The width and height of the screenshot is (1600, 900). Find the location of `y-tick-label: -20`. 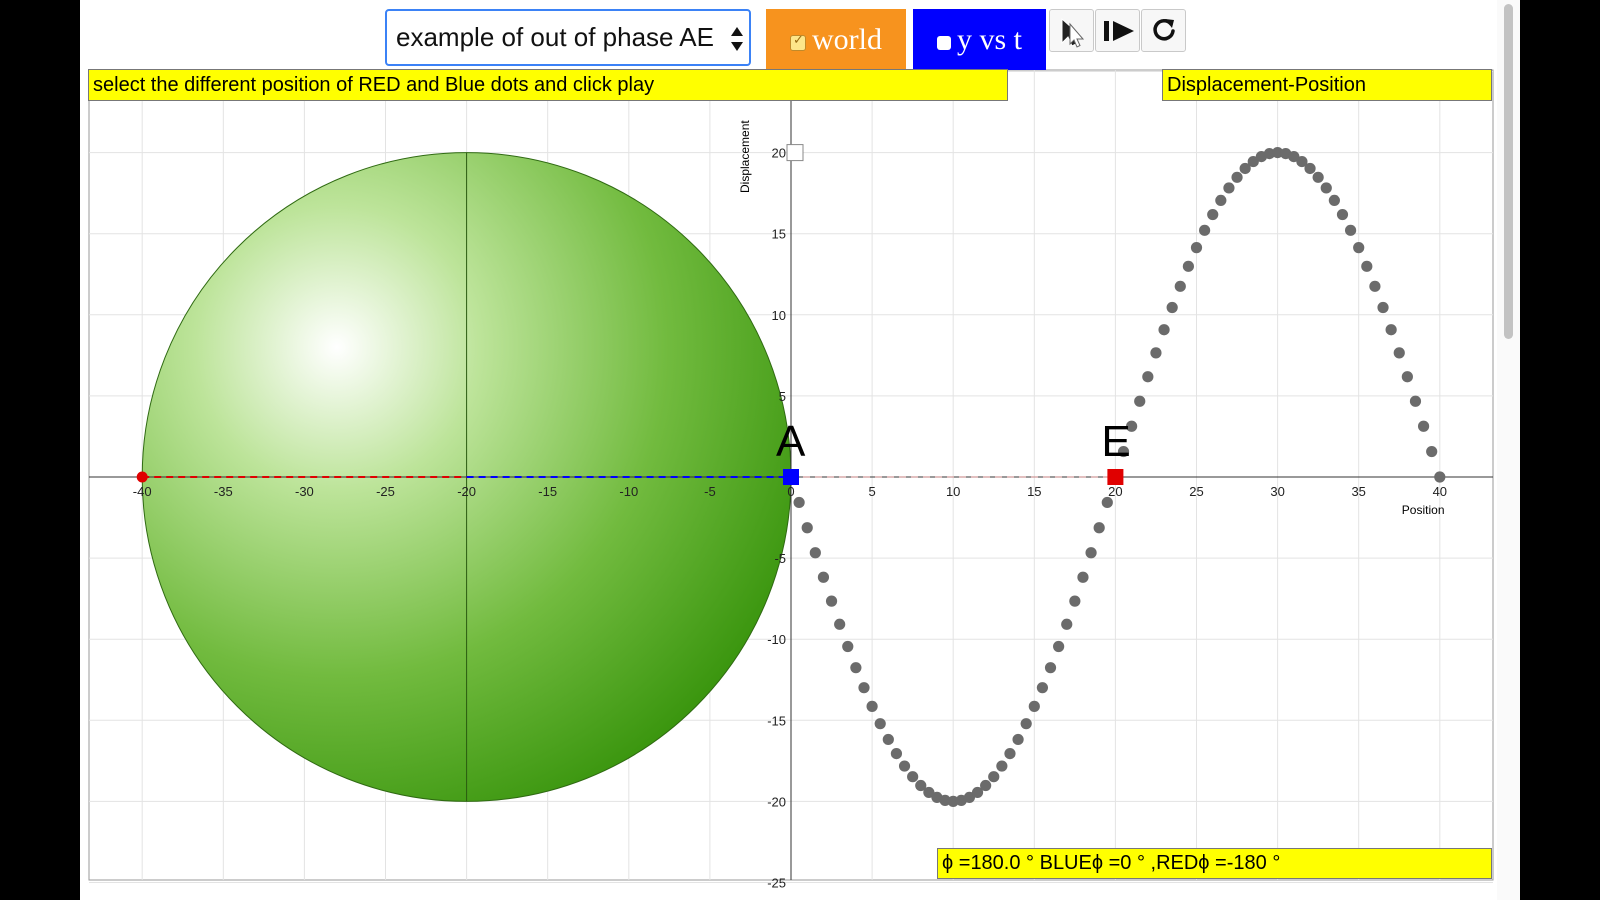

y-tick-label: -20 is located at coordinates (776, 801).